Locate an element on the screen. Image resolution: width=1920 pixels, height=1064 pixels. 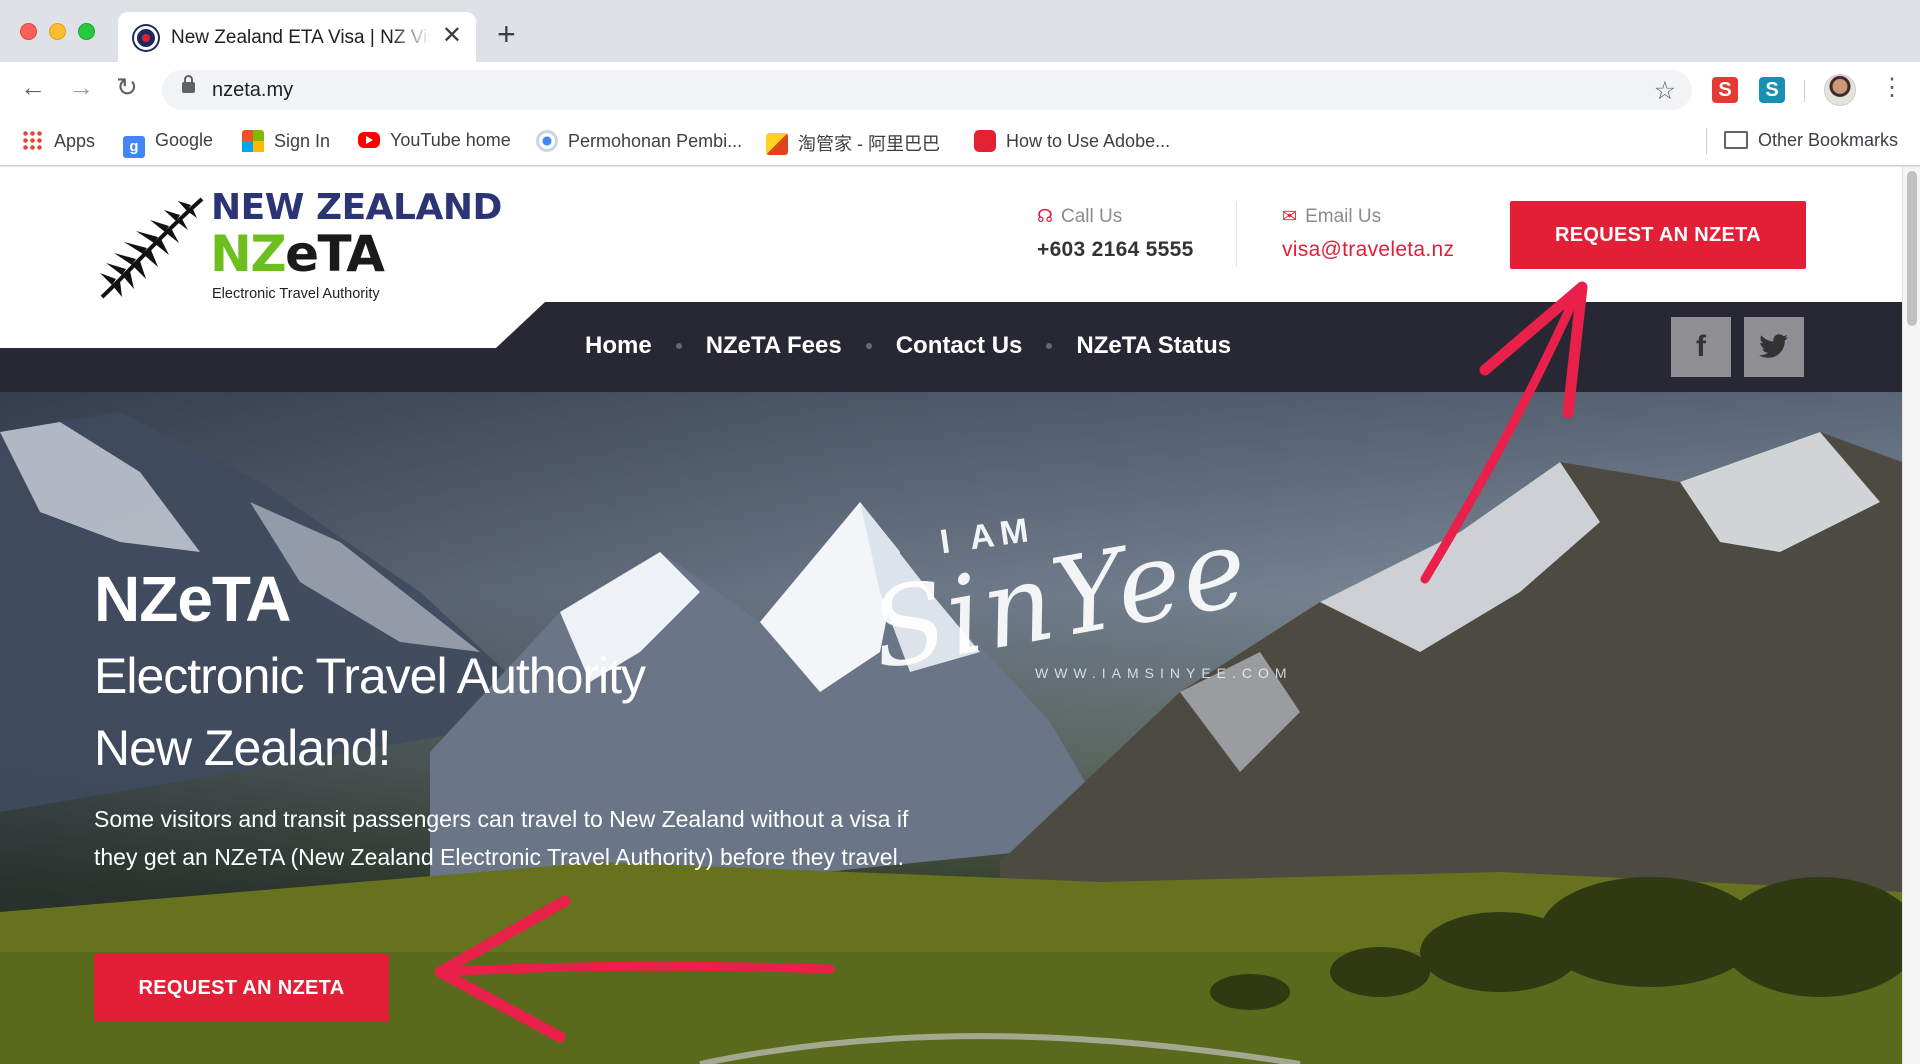
twitter-bird-icon is located at coordinates (1773, 346).